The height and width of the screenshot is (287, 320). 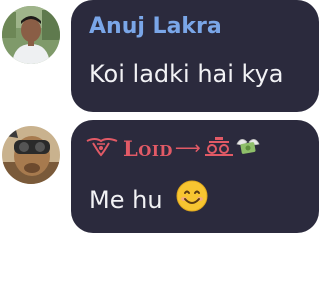 What do you see at coordinates (192, 199) in the screenshot?
I see `smiling-face-emoji-icon` at bounding box center [192, 199].